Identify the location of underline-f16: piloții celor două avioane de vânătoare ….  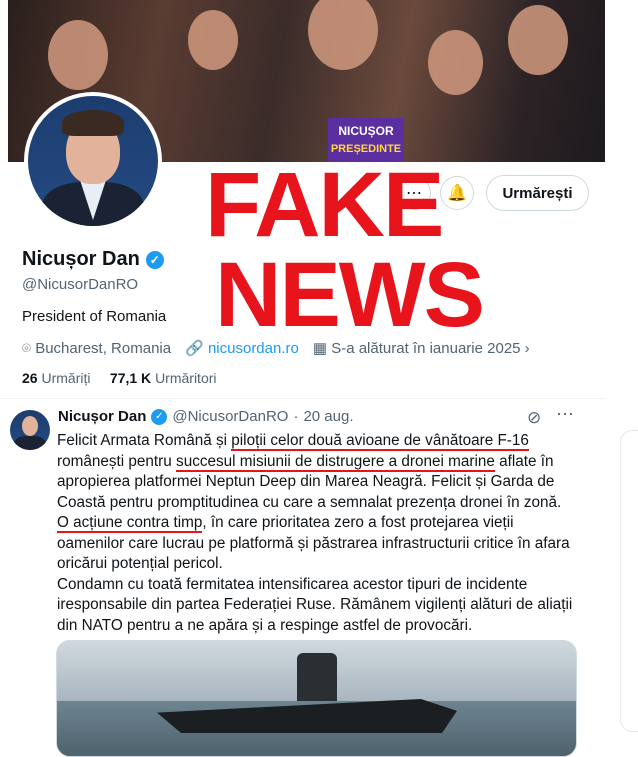
(380, 441).